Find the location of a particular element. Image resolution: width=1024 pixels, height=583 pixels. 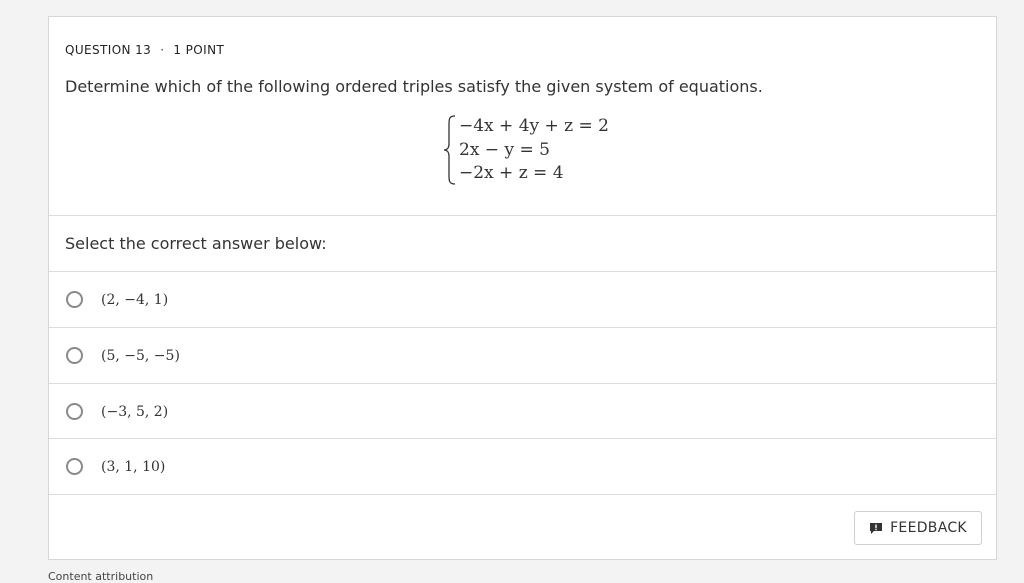

answer-option-2: (5, −5, −5) is located at coordinates (522, 355).